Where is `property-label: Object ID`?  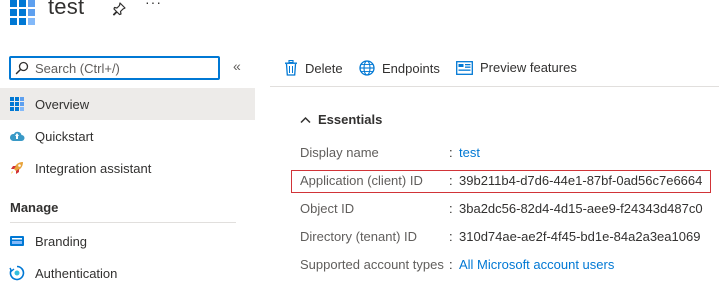 property-label: Object ID is located at coordinates (327, 208).